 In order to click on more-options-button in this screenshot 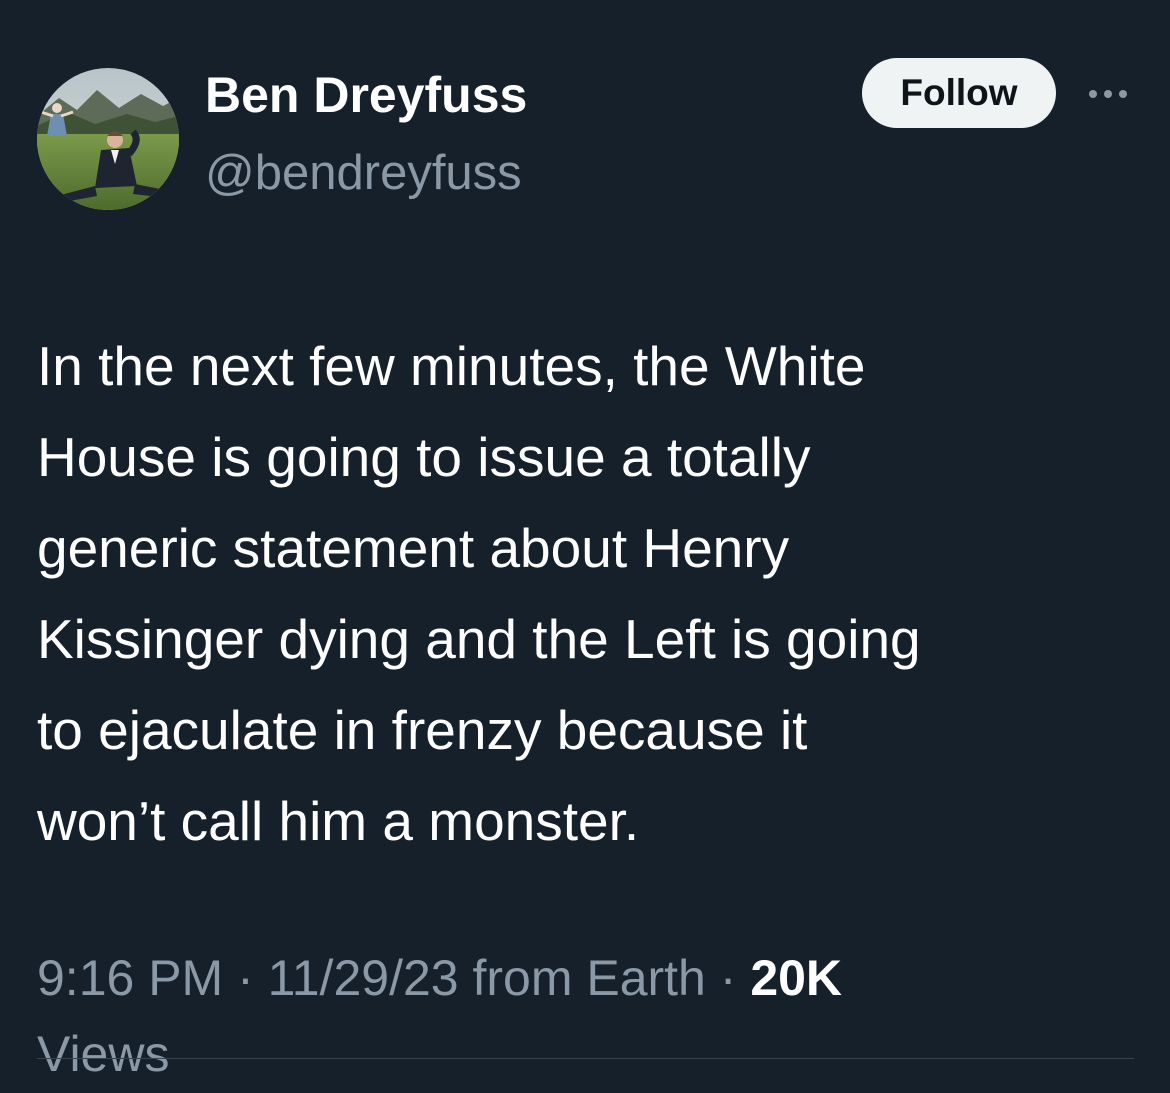, I will do `click(1108, 94)`.